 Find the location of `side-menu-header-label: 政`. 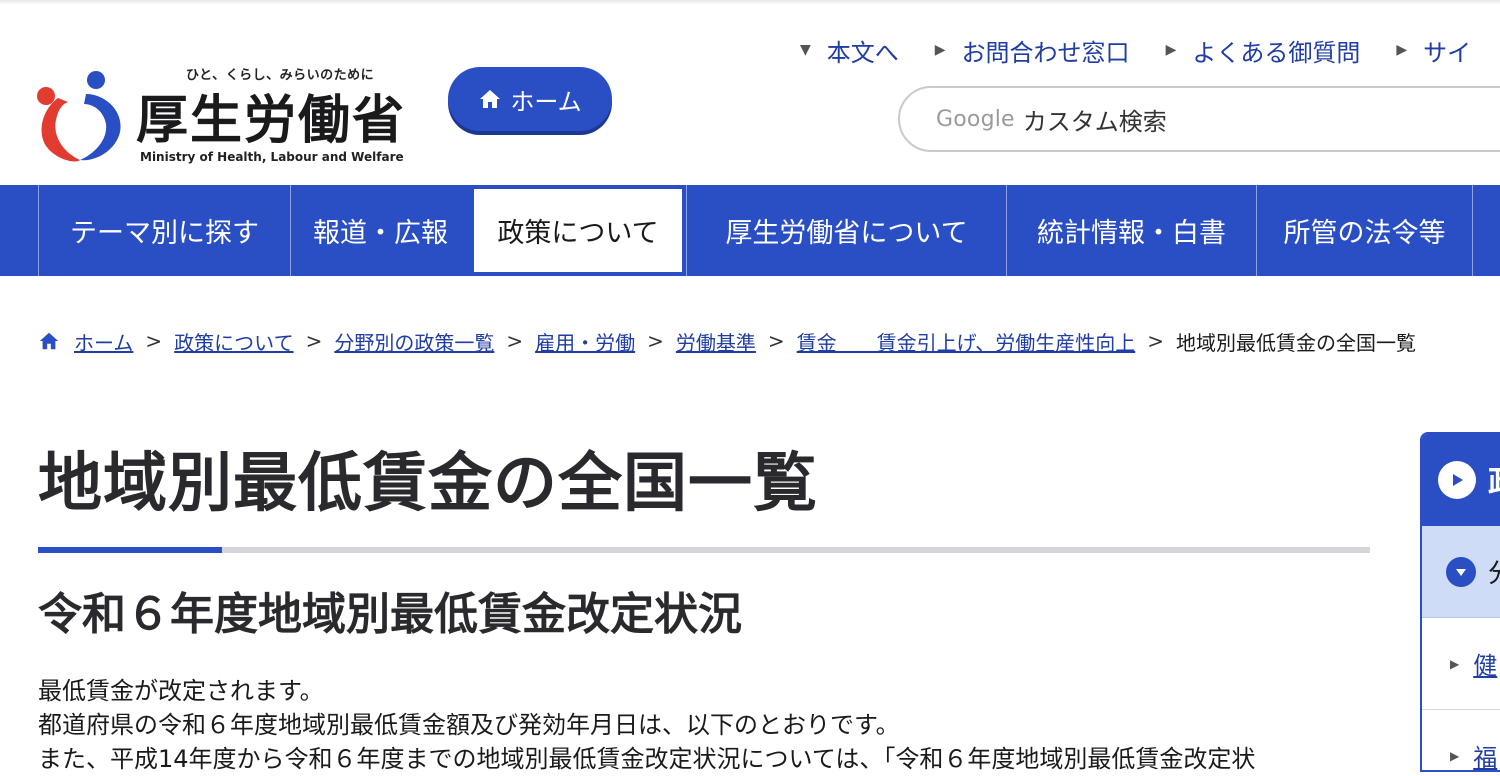

side-menu-header-label: 政 is located at coordinates (1494, 480).